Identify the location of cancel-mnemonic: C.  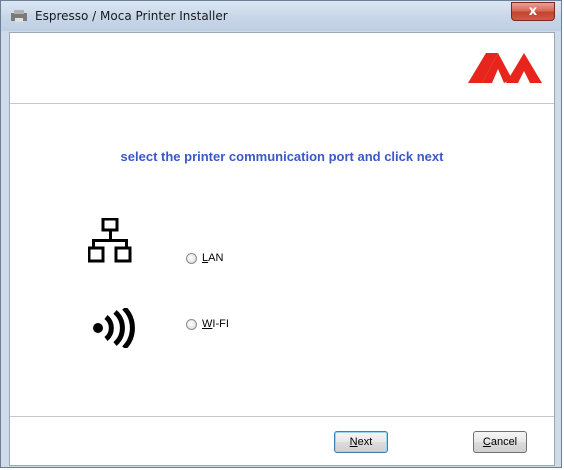
(486, 442).